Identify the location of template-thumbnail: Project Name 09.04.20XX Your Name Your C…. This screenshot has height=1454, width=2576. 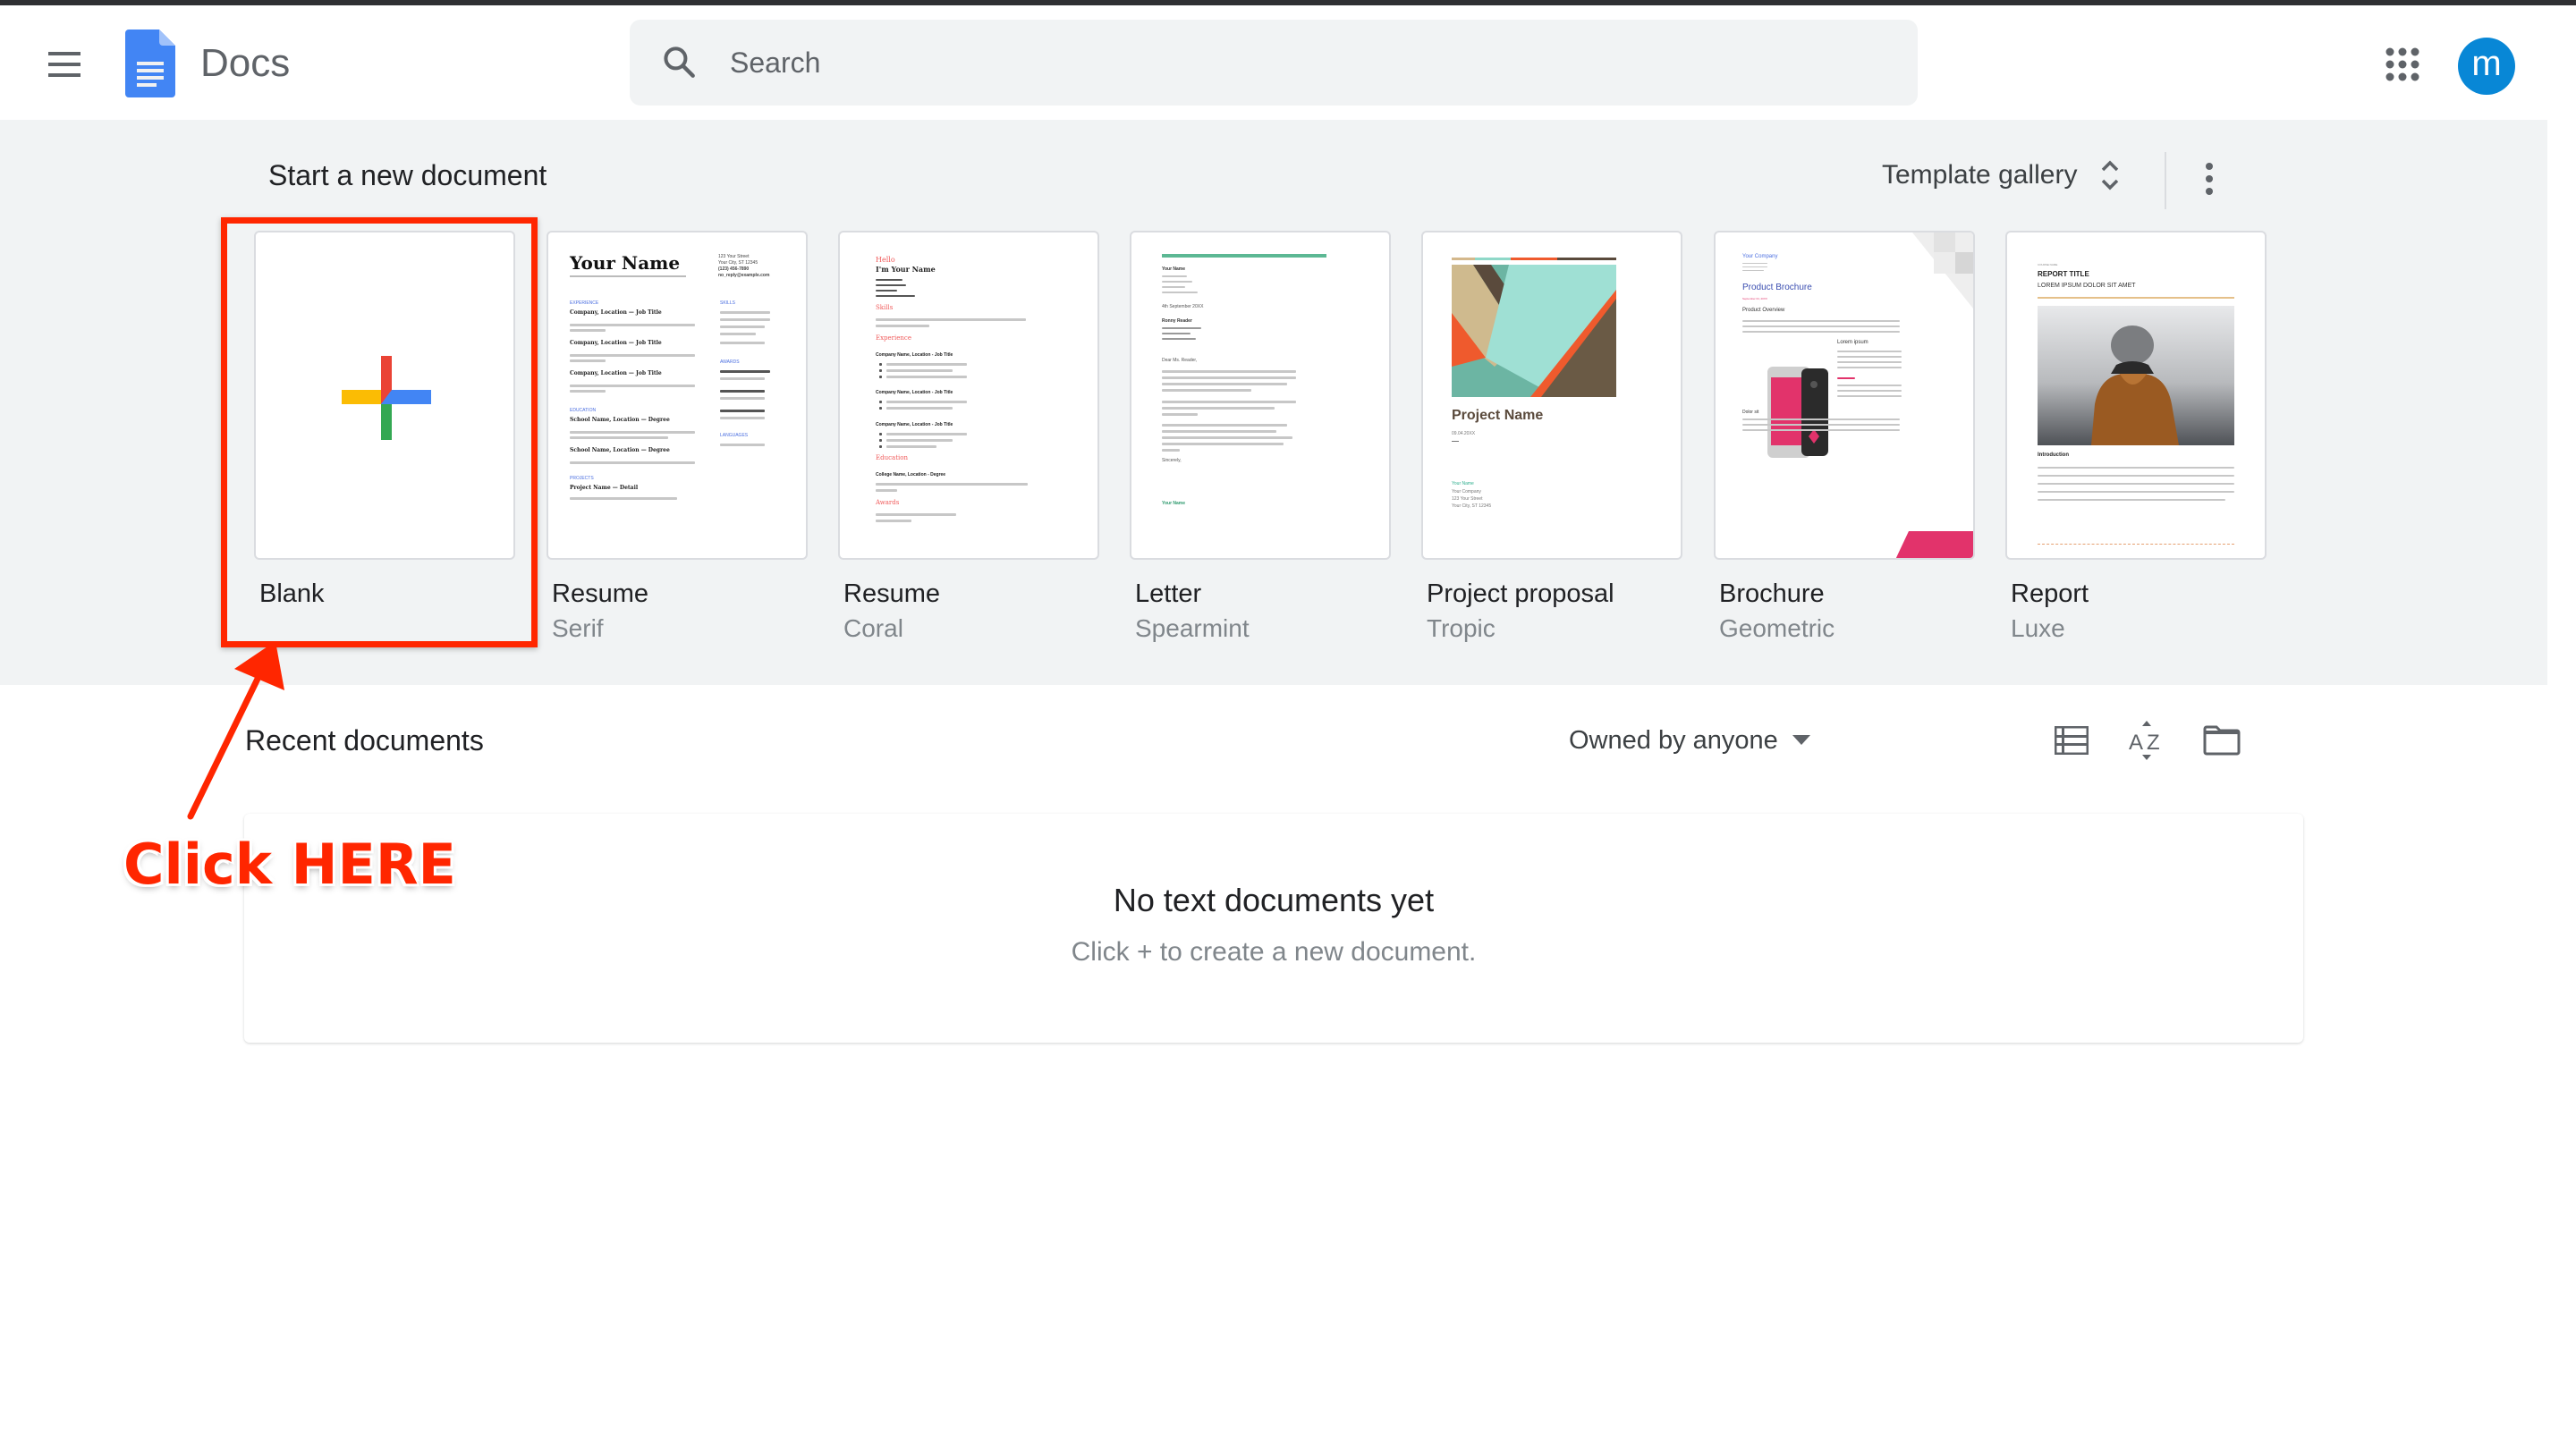
(1551, 396).